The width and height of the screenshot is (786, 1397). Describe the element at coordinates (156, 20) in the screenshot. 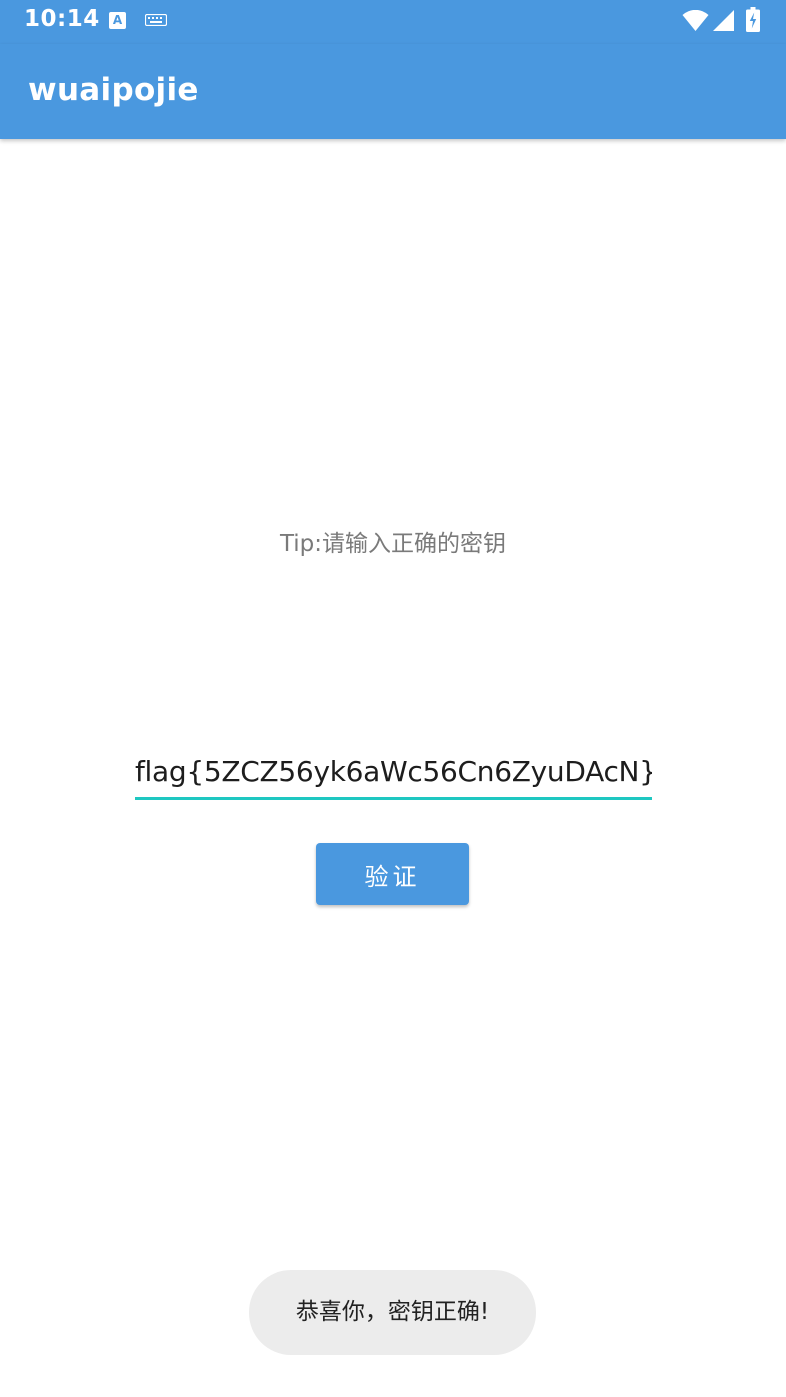

I see `keyboard-icon` at that location.